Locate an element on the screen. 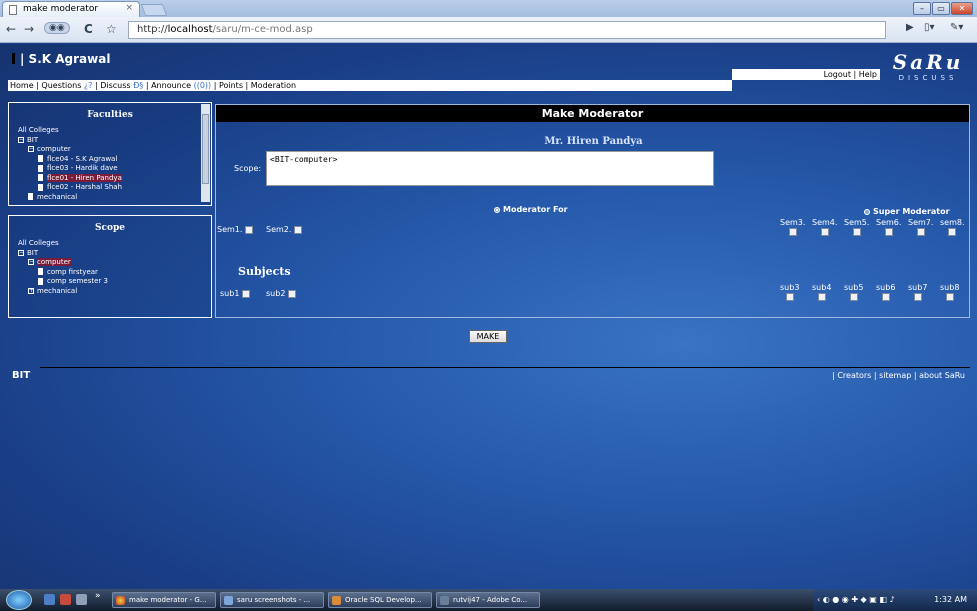  sem-option: Sem3. is located at coordinates (792, 227).